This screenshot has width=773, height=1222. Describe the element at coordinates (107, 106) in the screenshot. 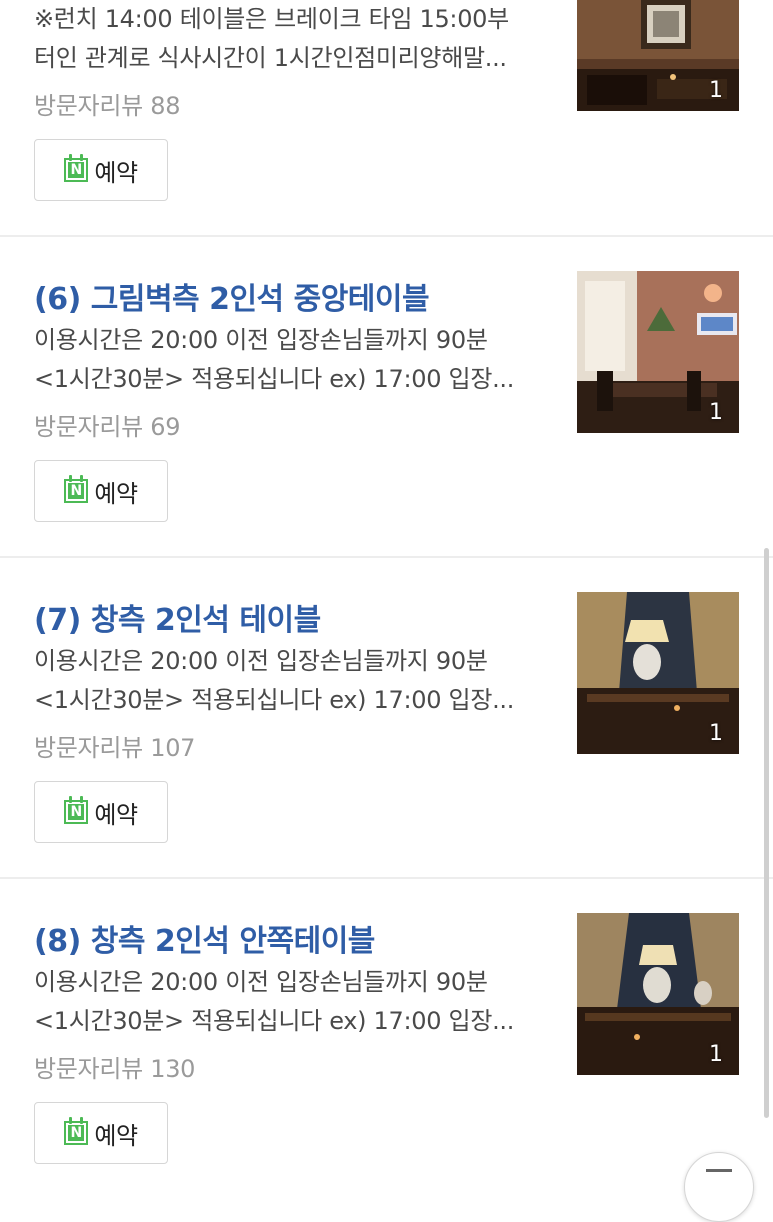

I see `visitor-review-count: 방문자리뷰 88` at that location.